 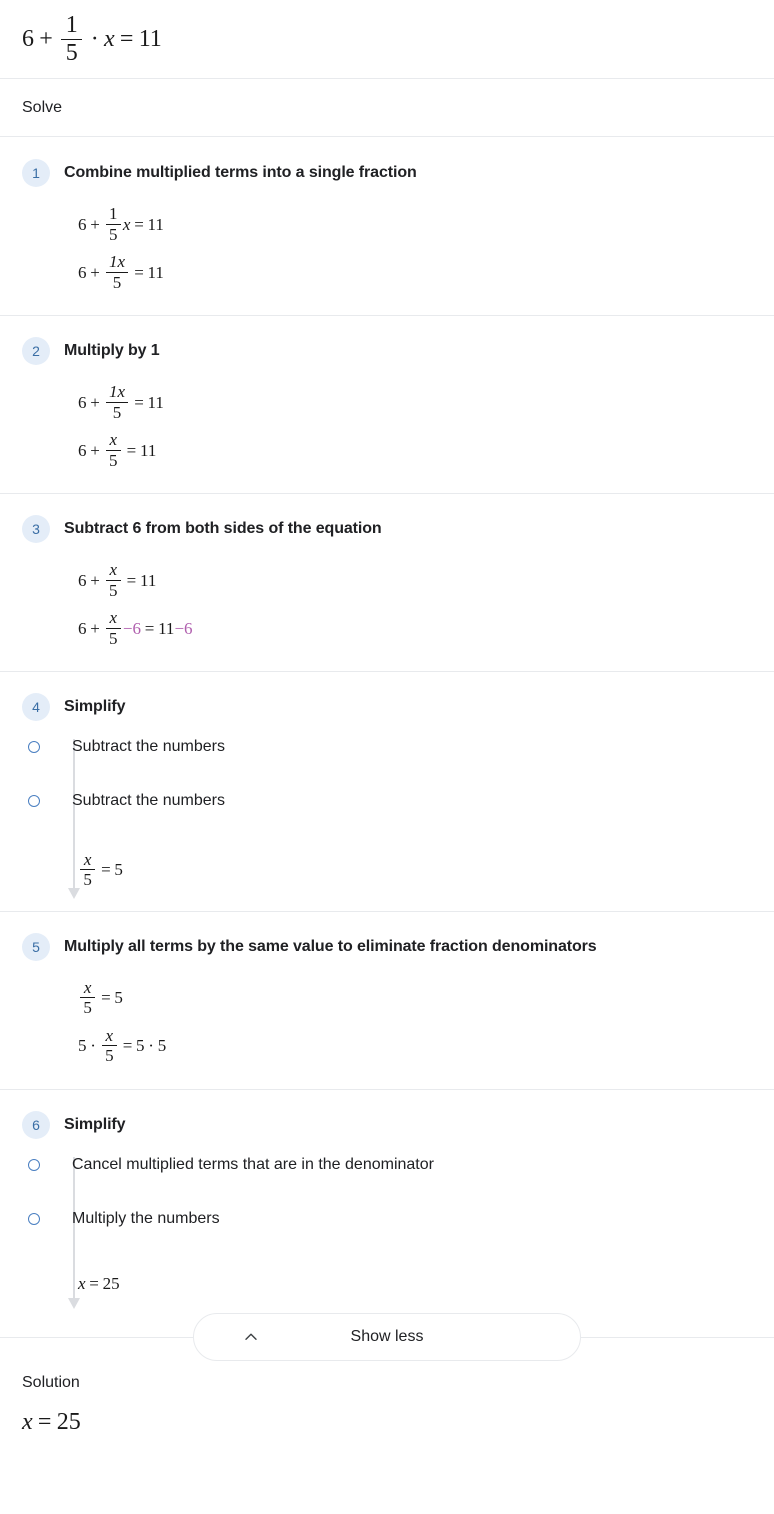 I want to click on step-body: 6 + x 5 = 11 6 + x 5 −6 = 11 −6, so click(x=398, y=598).